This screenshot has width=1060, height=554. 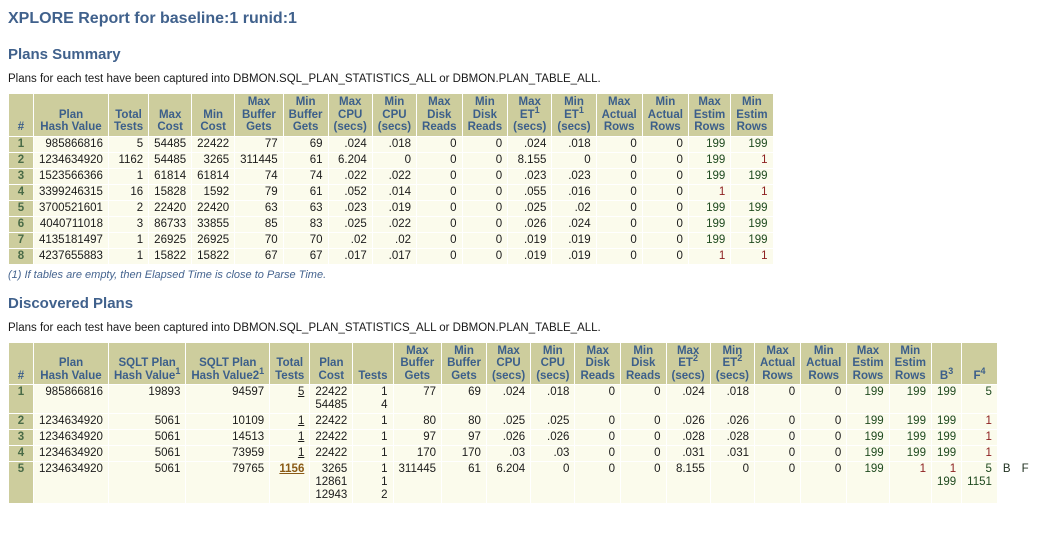 I want to click on column-header: SQLT Plan Hash Value21, so click(x=228, y=363).